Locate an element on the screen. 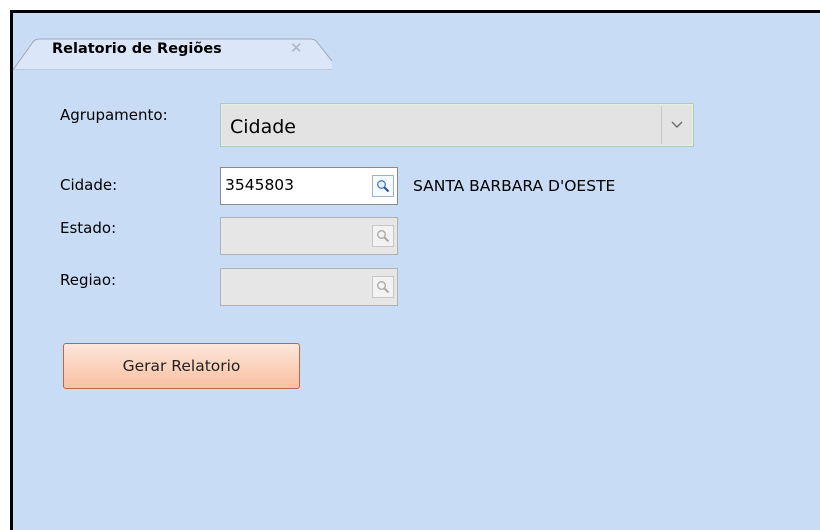 This screenshot has height=530, width=820. tab-title: Relatorio de Regiões is located at coordinates (137, 49).